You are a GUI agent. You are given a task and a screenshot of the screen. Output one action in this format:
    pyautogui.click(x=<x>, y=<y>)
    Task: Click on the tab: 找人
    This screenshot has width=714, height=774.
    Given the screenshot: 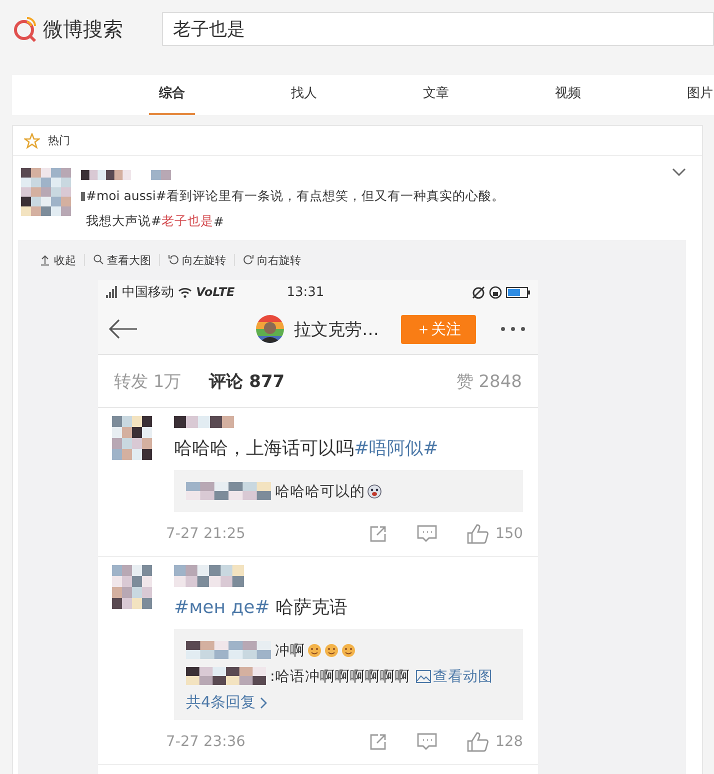 What is the action you would take?
    pyautogui.click(x=347, y=95)
    